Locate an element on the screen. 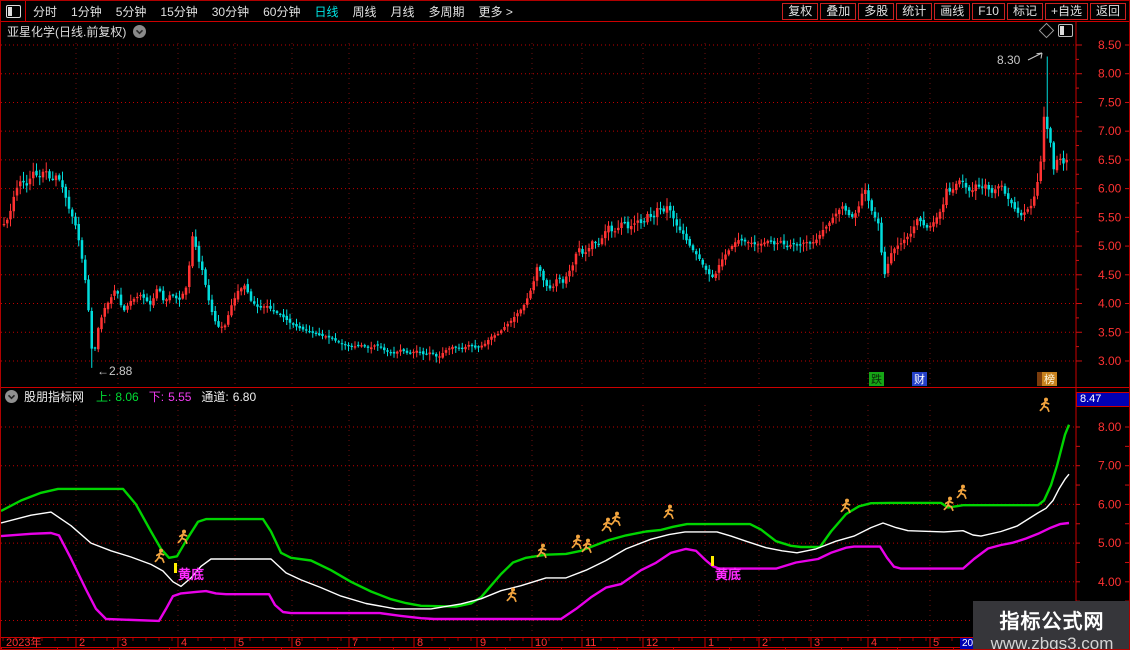  svg-text: 7.50 is located at coordinates (1110, 102).